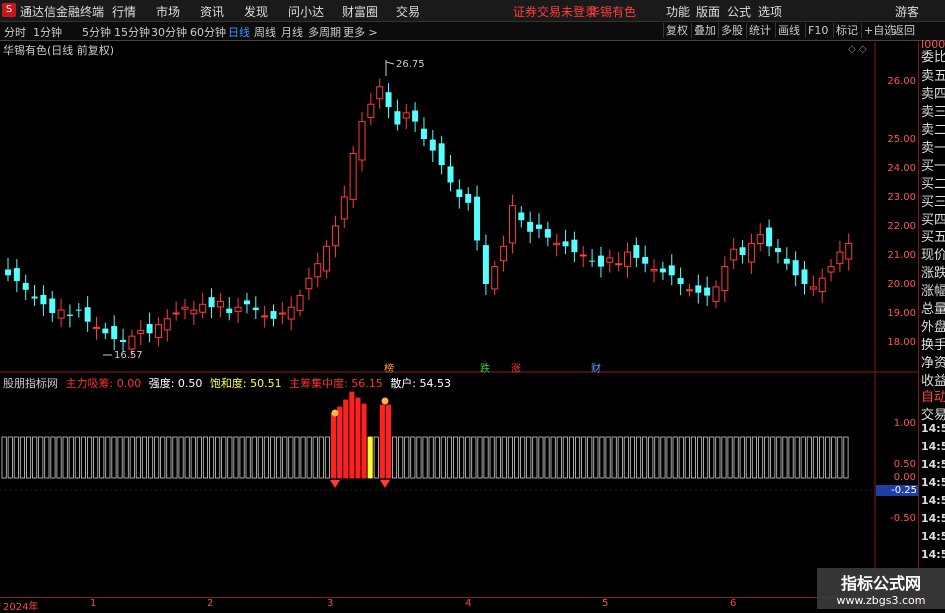  What do you see at coordinates (857, 49) in the screenshot?
I see `chart-settings-icons: ◇ ◇` at bounding box center [857, 49].